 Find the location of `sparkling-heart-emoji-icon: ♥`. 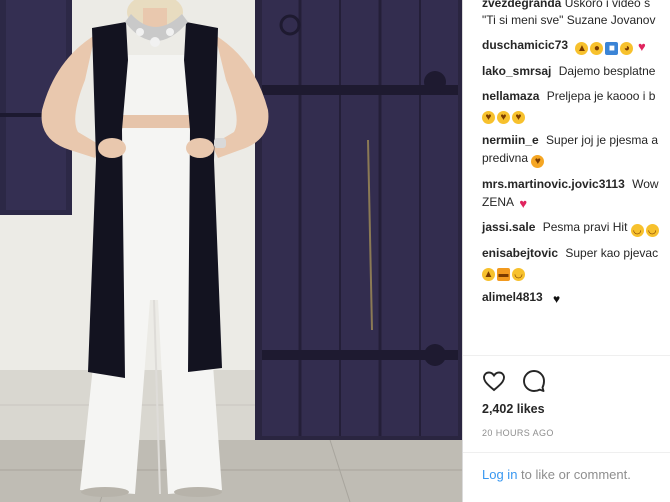

sparkling-heart-emoji-icon: ♥ is located at coordinates (523, 203).